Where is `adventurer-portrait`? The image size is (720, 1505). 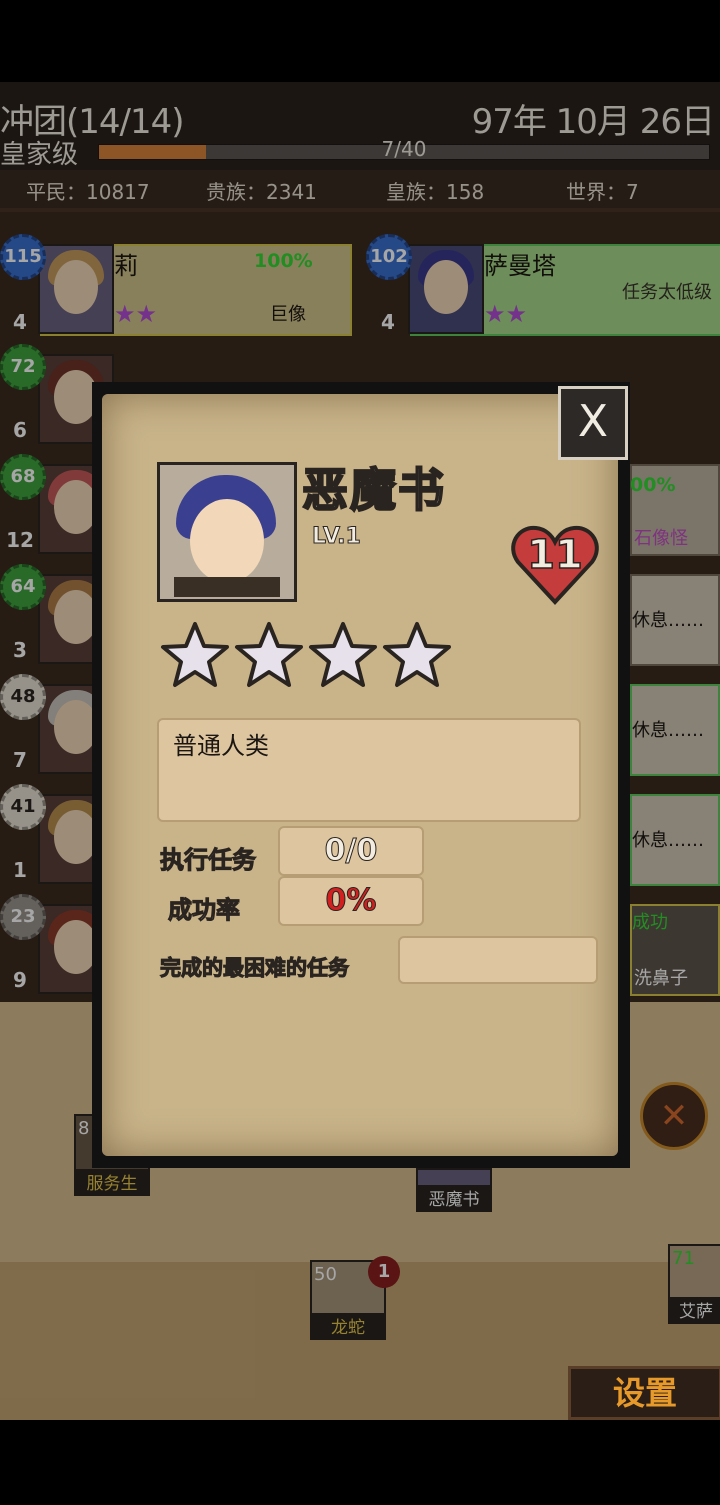
adventurer-portrait is located at coordinates (227, 532).